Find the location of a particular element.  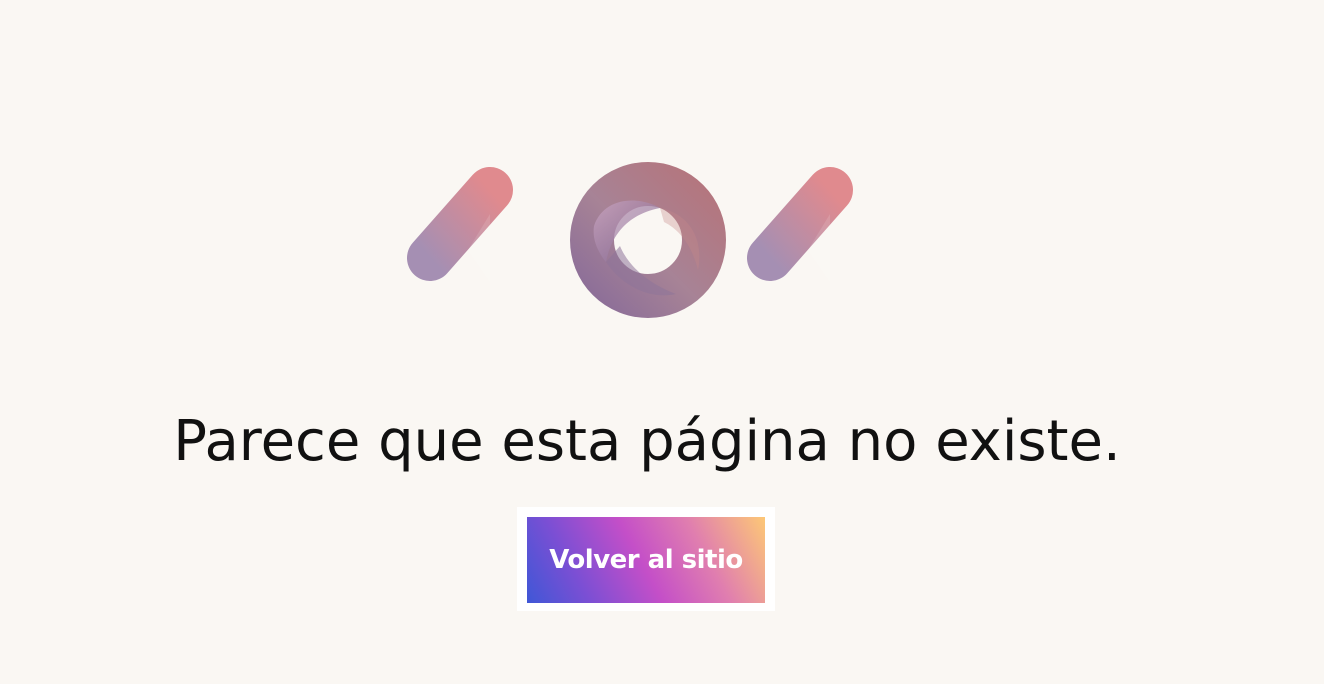

back-button-frame: Volver al sitio is located at coordinates (646, 559).